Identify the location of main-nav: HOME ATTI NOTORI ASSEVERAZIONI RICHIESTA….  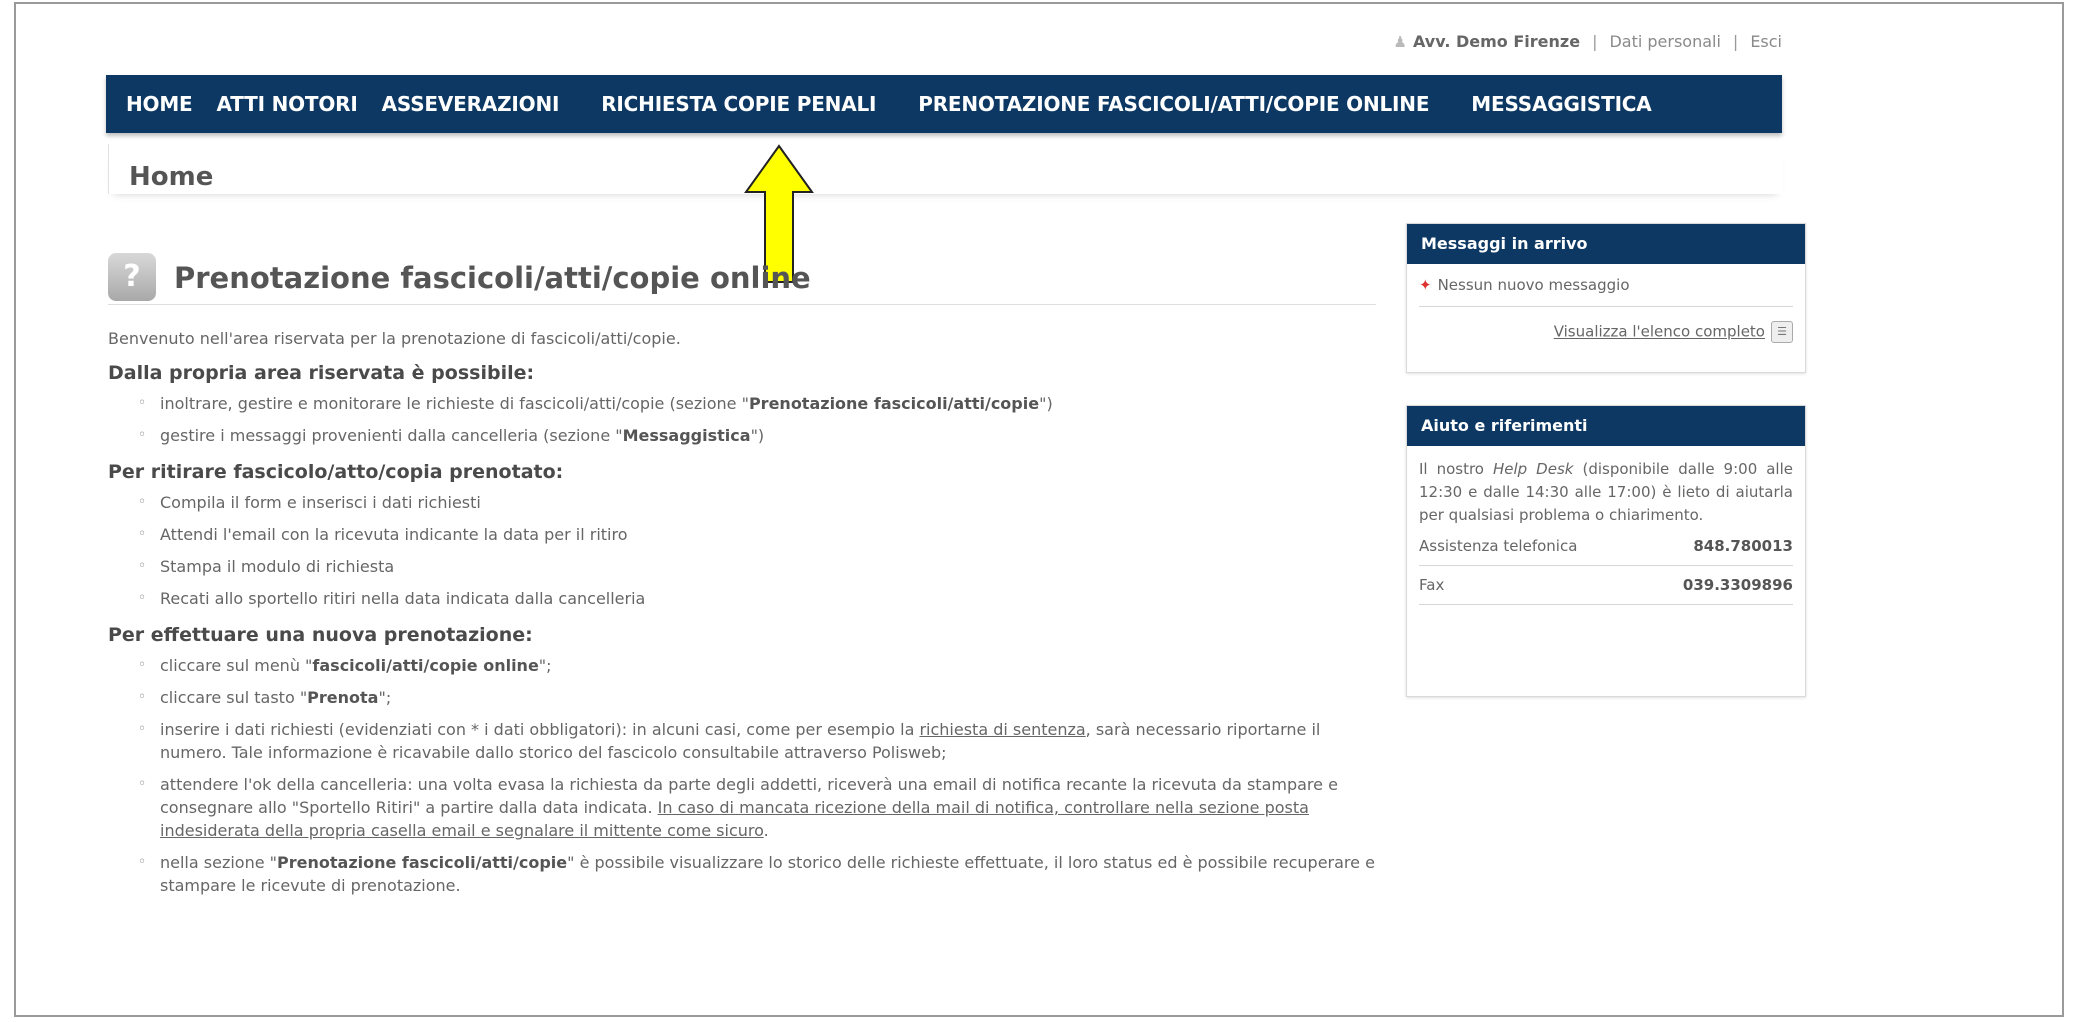
(944, 104).